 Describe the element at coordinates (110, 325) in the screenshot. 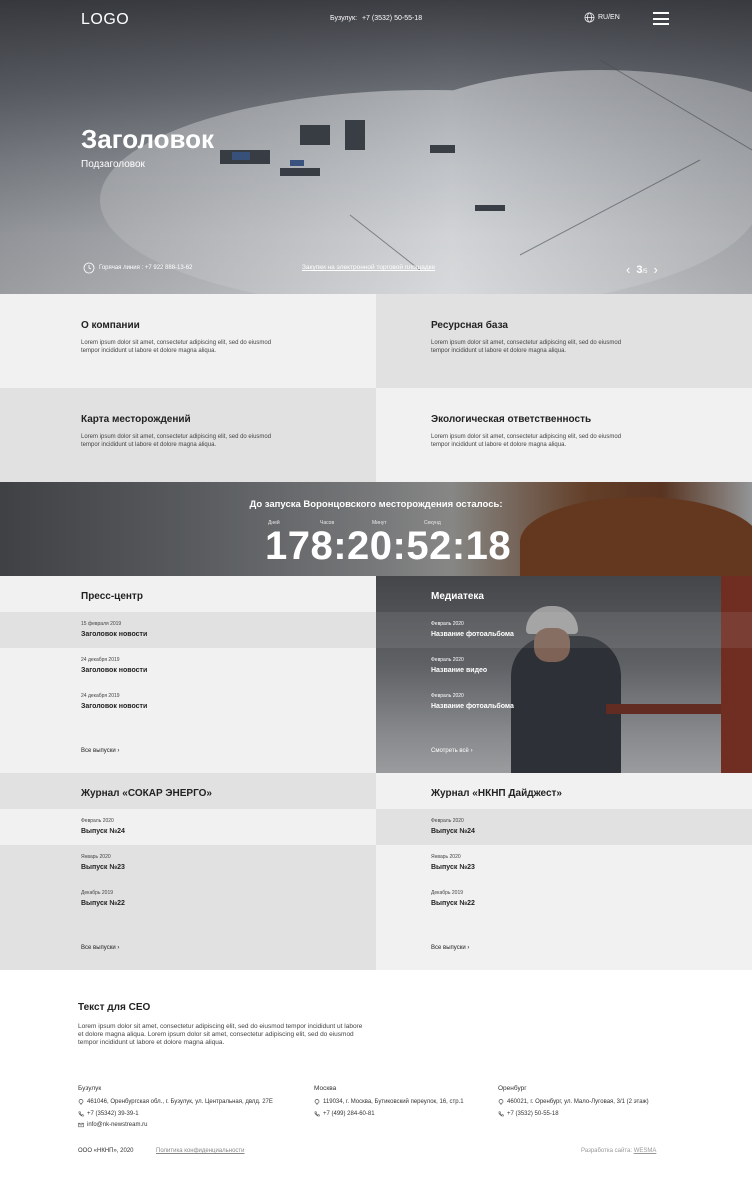

I see `tile-title: О компании` at that location.